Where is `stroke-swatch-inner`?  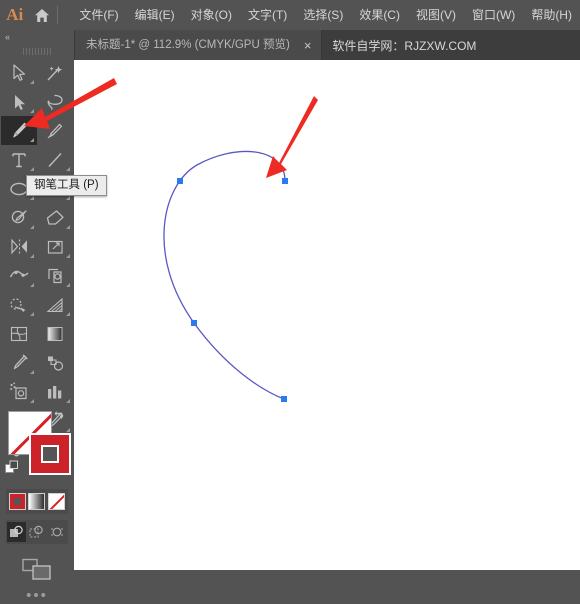 stroke-swatch-inner is located at coordinates (50, 454).